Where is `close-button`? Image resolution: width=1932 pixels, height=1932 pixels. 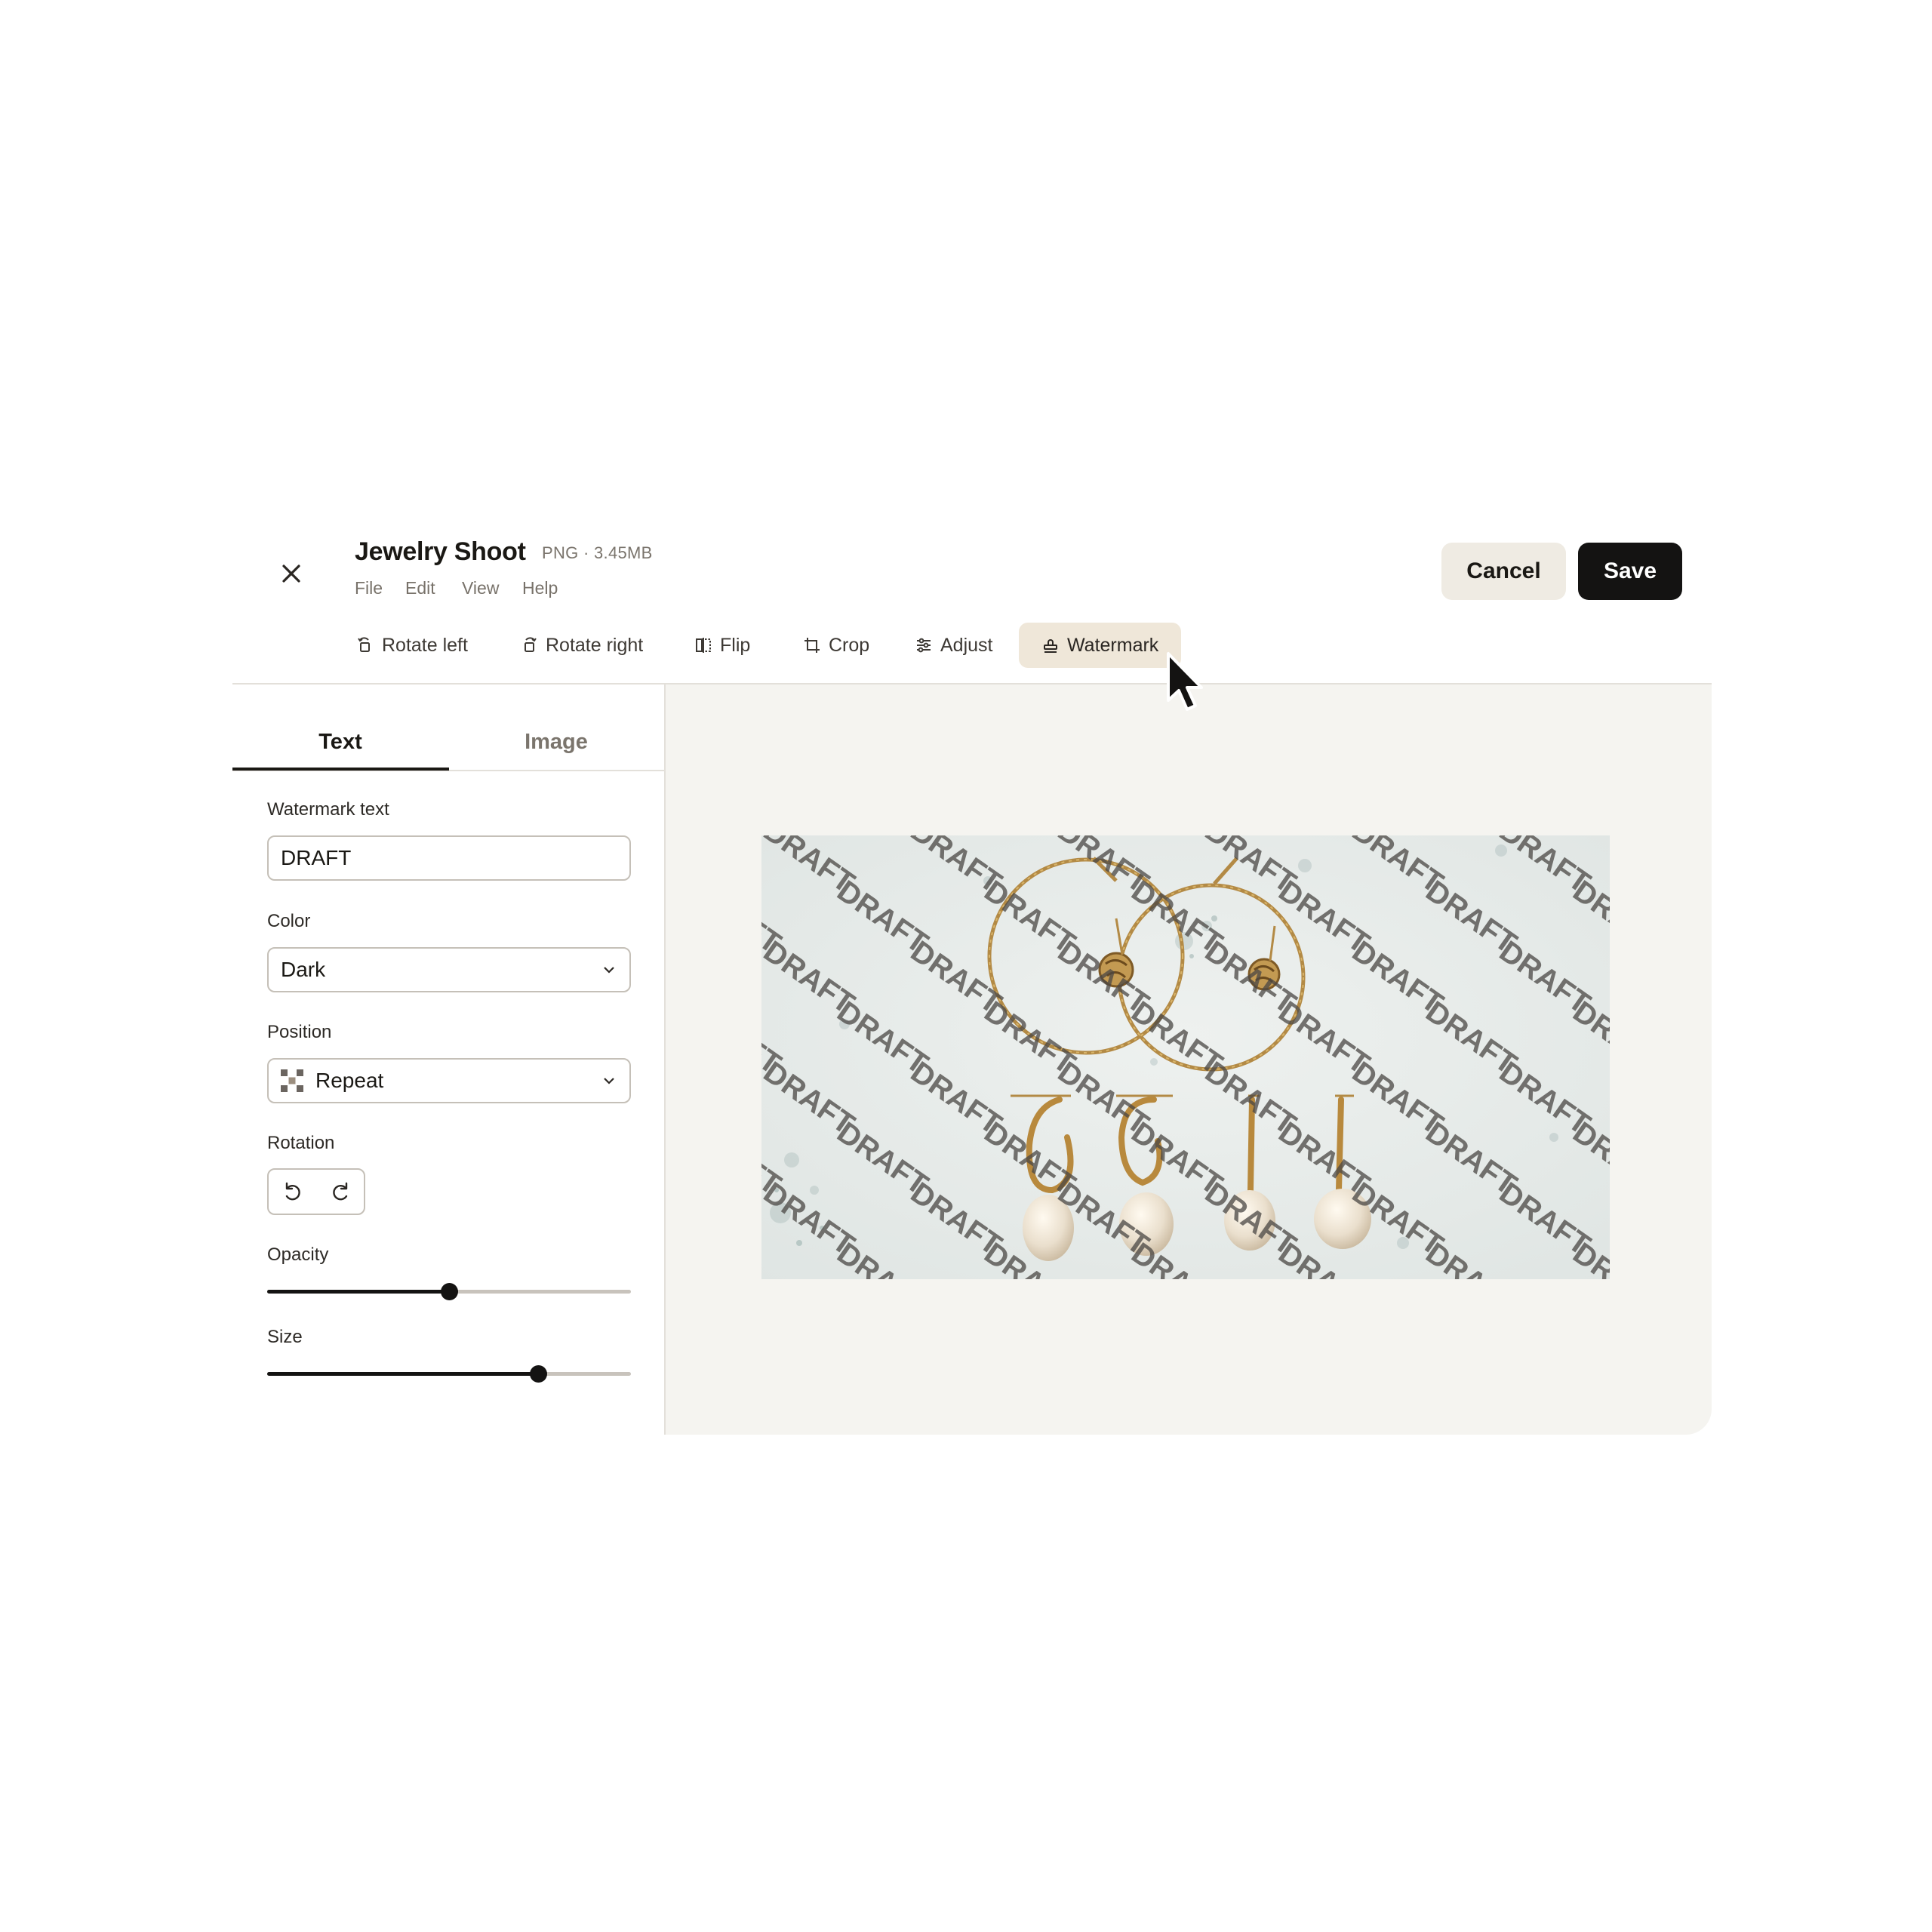
close-button is located at coordinates (291, 573).